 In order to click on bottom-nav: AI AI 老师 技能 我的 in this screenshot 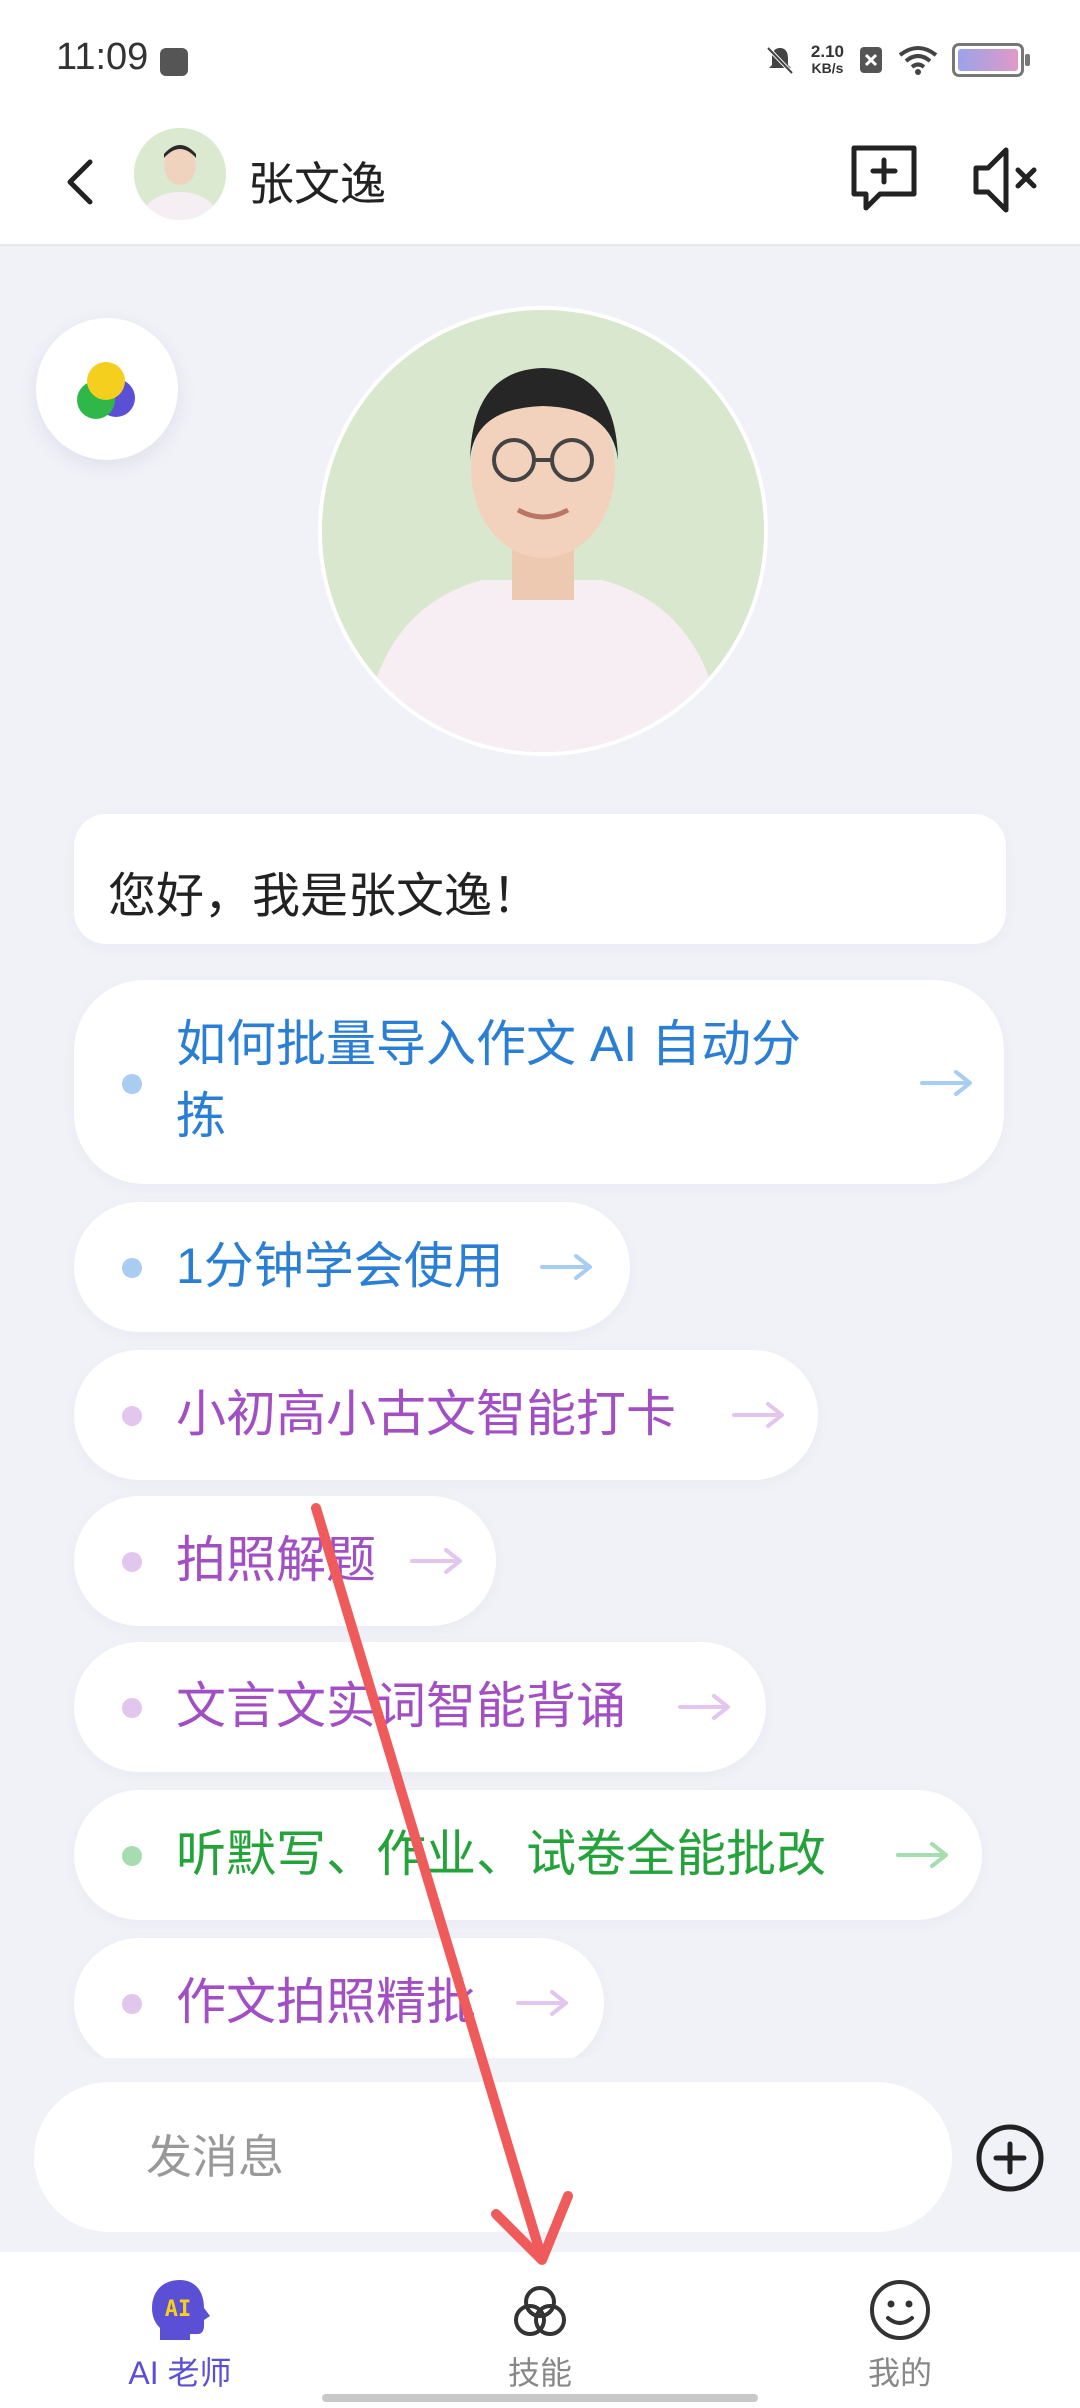, I will do `click(540, 2330)`.